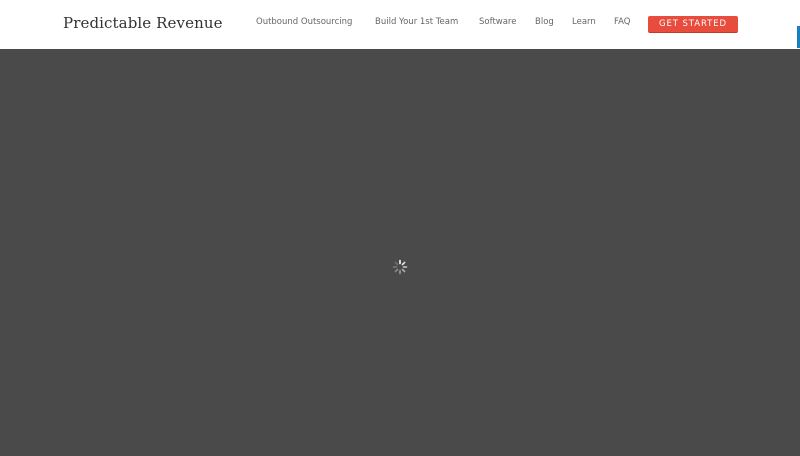 The height and width of the screenshot is (456, 800). I want to click on nav-link-label: Blog, so click(544, 22).